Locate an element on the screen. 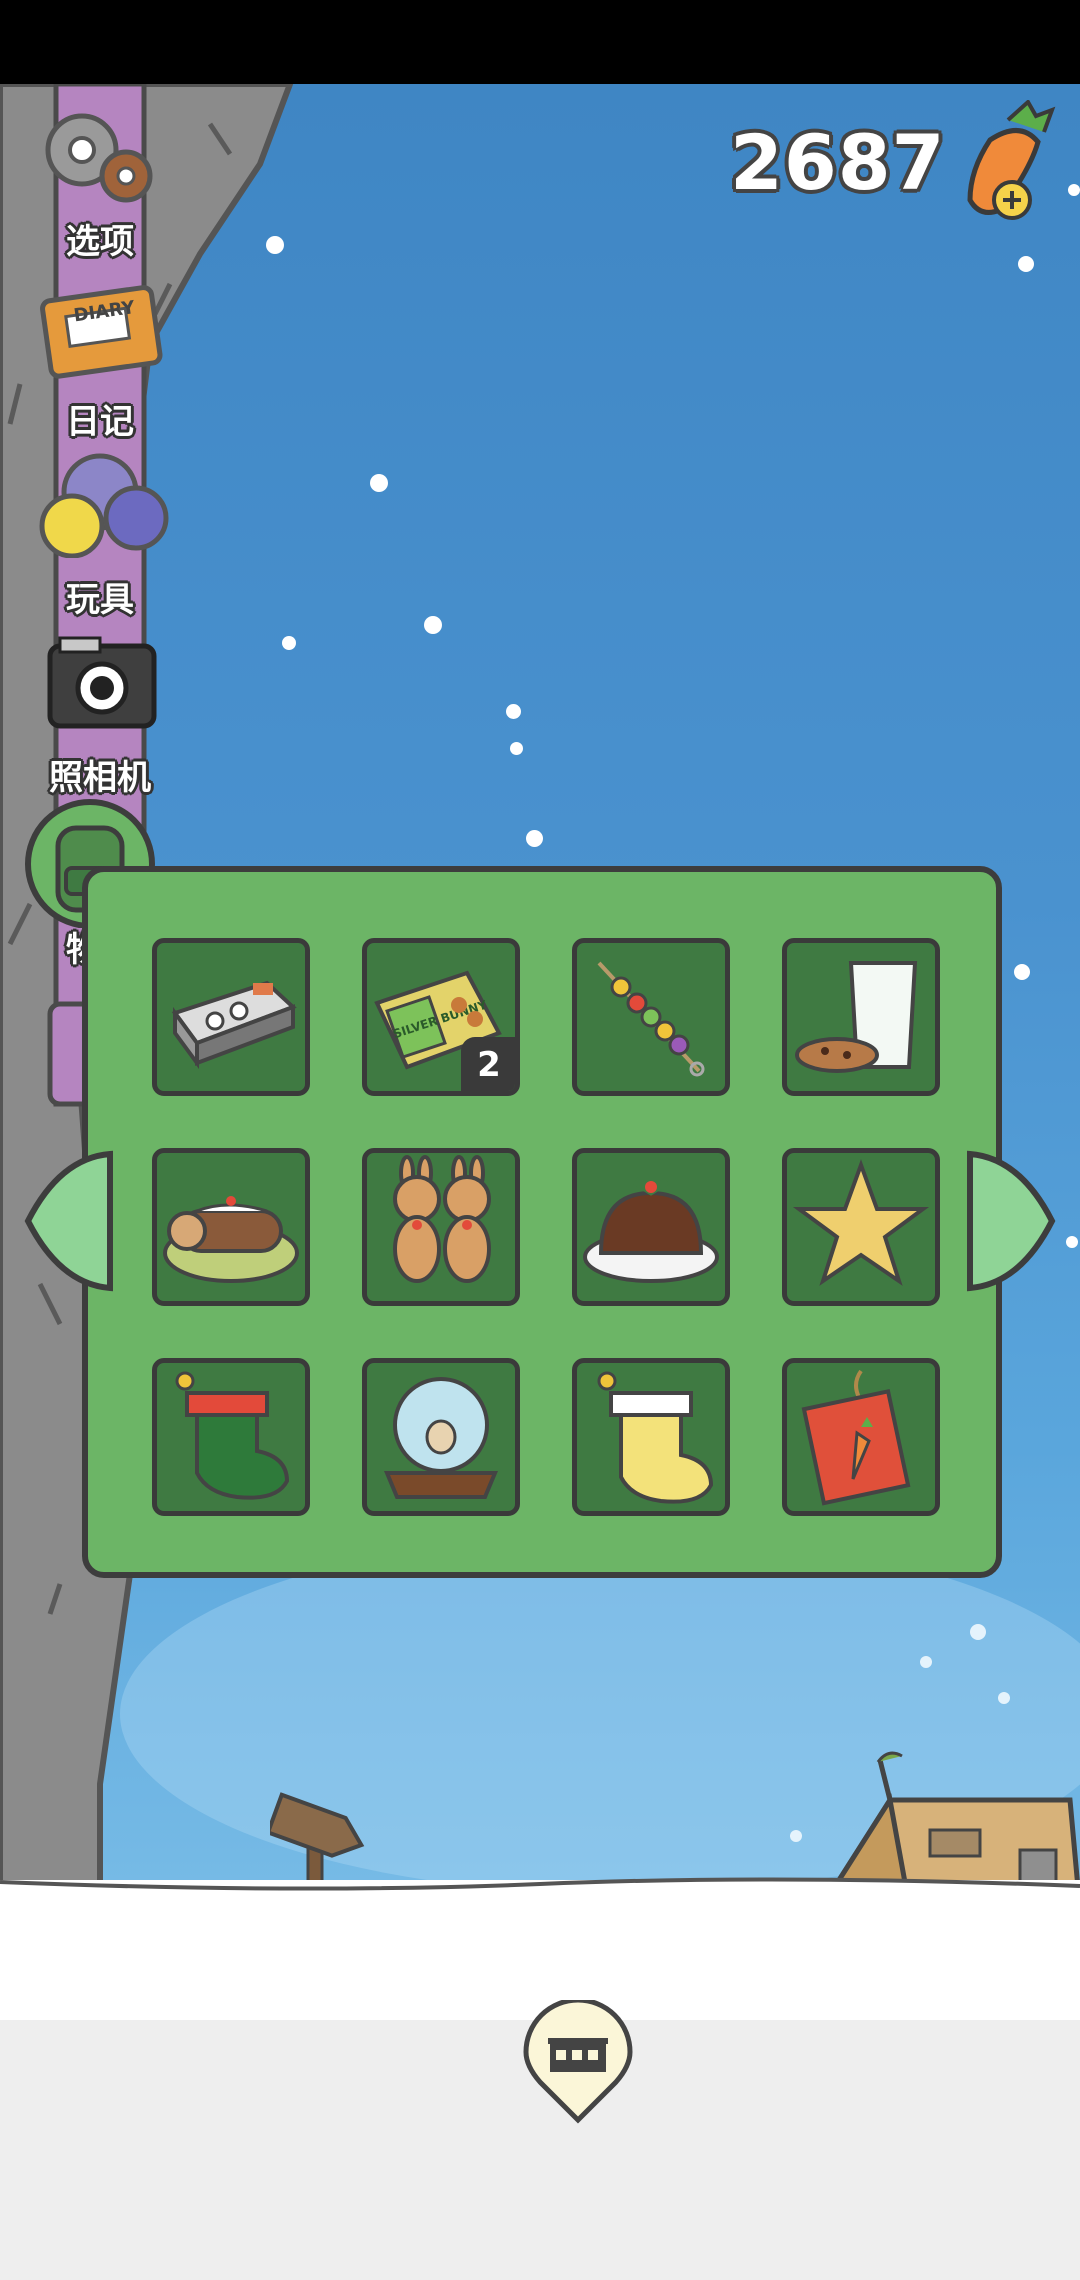 The image size is (1080, 2280). sushi-box-icon is located at coordinates (234, 1025).